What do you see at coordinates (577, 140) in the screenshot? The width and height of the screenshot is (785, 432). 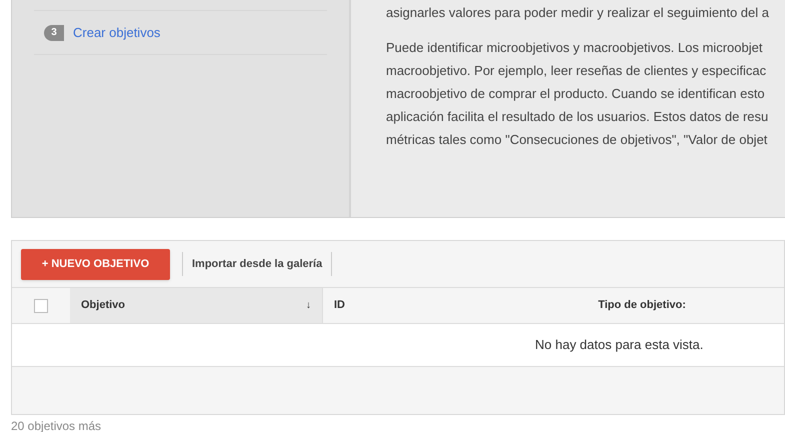 I see `description-text: métricas tales como "Consecuciones de objetivos", "Valor de objet` at bounding box center [577, 140].